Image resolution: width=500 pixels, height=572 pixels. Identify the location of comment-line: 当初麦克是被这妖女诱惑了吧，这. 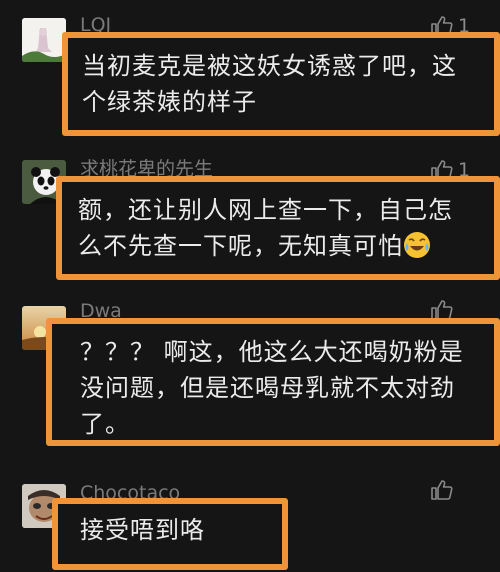
(269, 66).